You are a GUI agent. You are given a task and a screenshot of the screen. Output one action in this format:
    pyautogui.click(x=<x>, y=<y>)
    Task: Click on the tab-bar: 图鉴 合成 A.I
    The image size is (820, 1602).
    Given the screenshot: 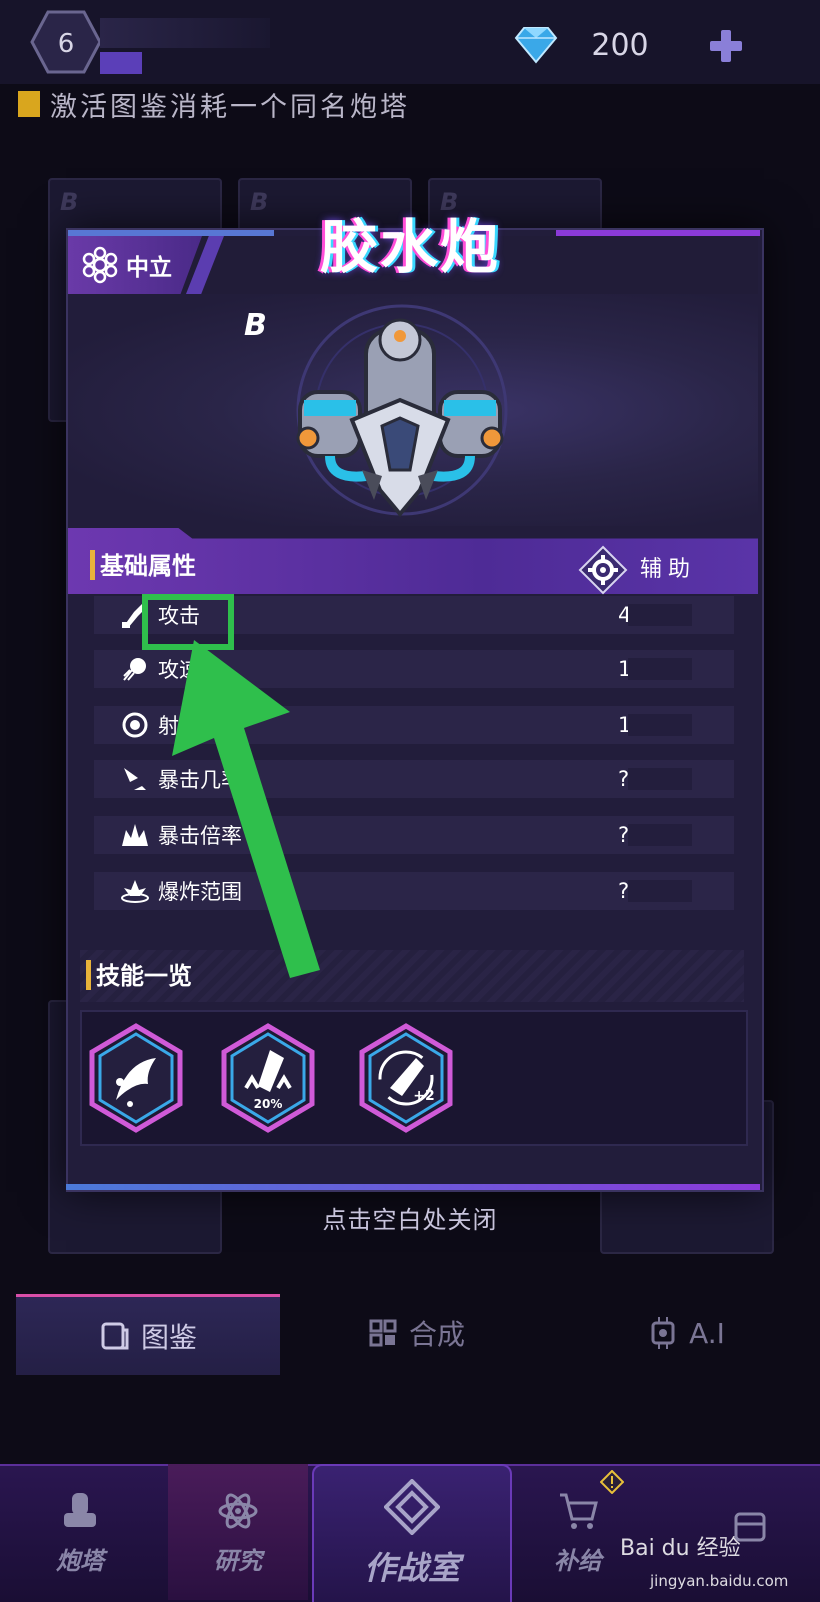 What is the action you would take?
    pyautogui.click(x=411, y=1334)
    